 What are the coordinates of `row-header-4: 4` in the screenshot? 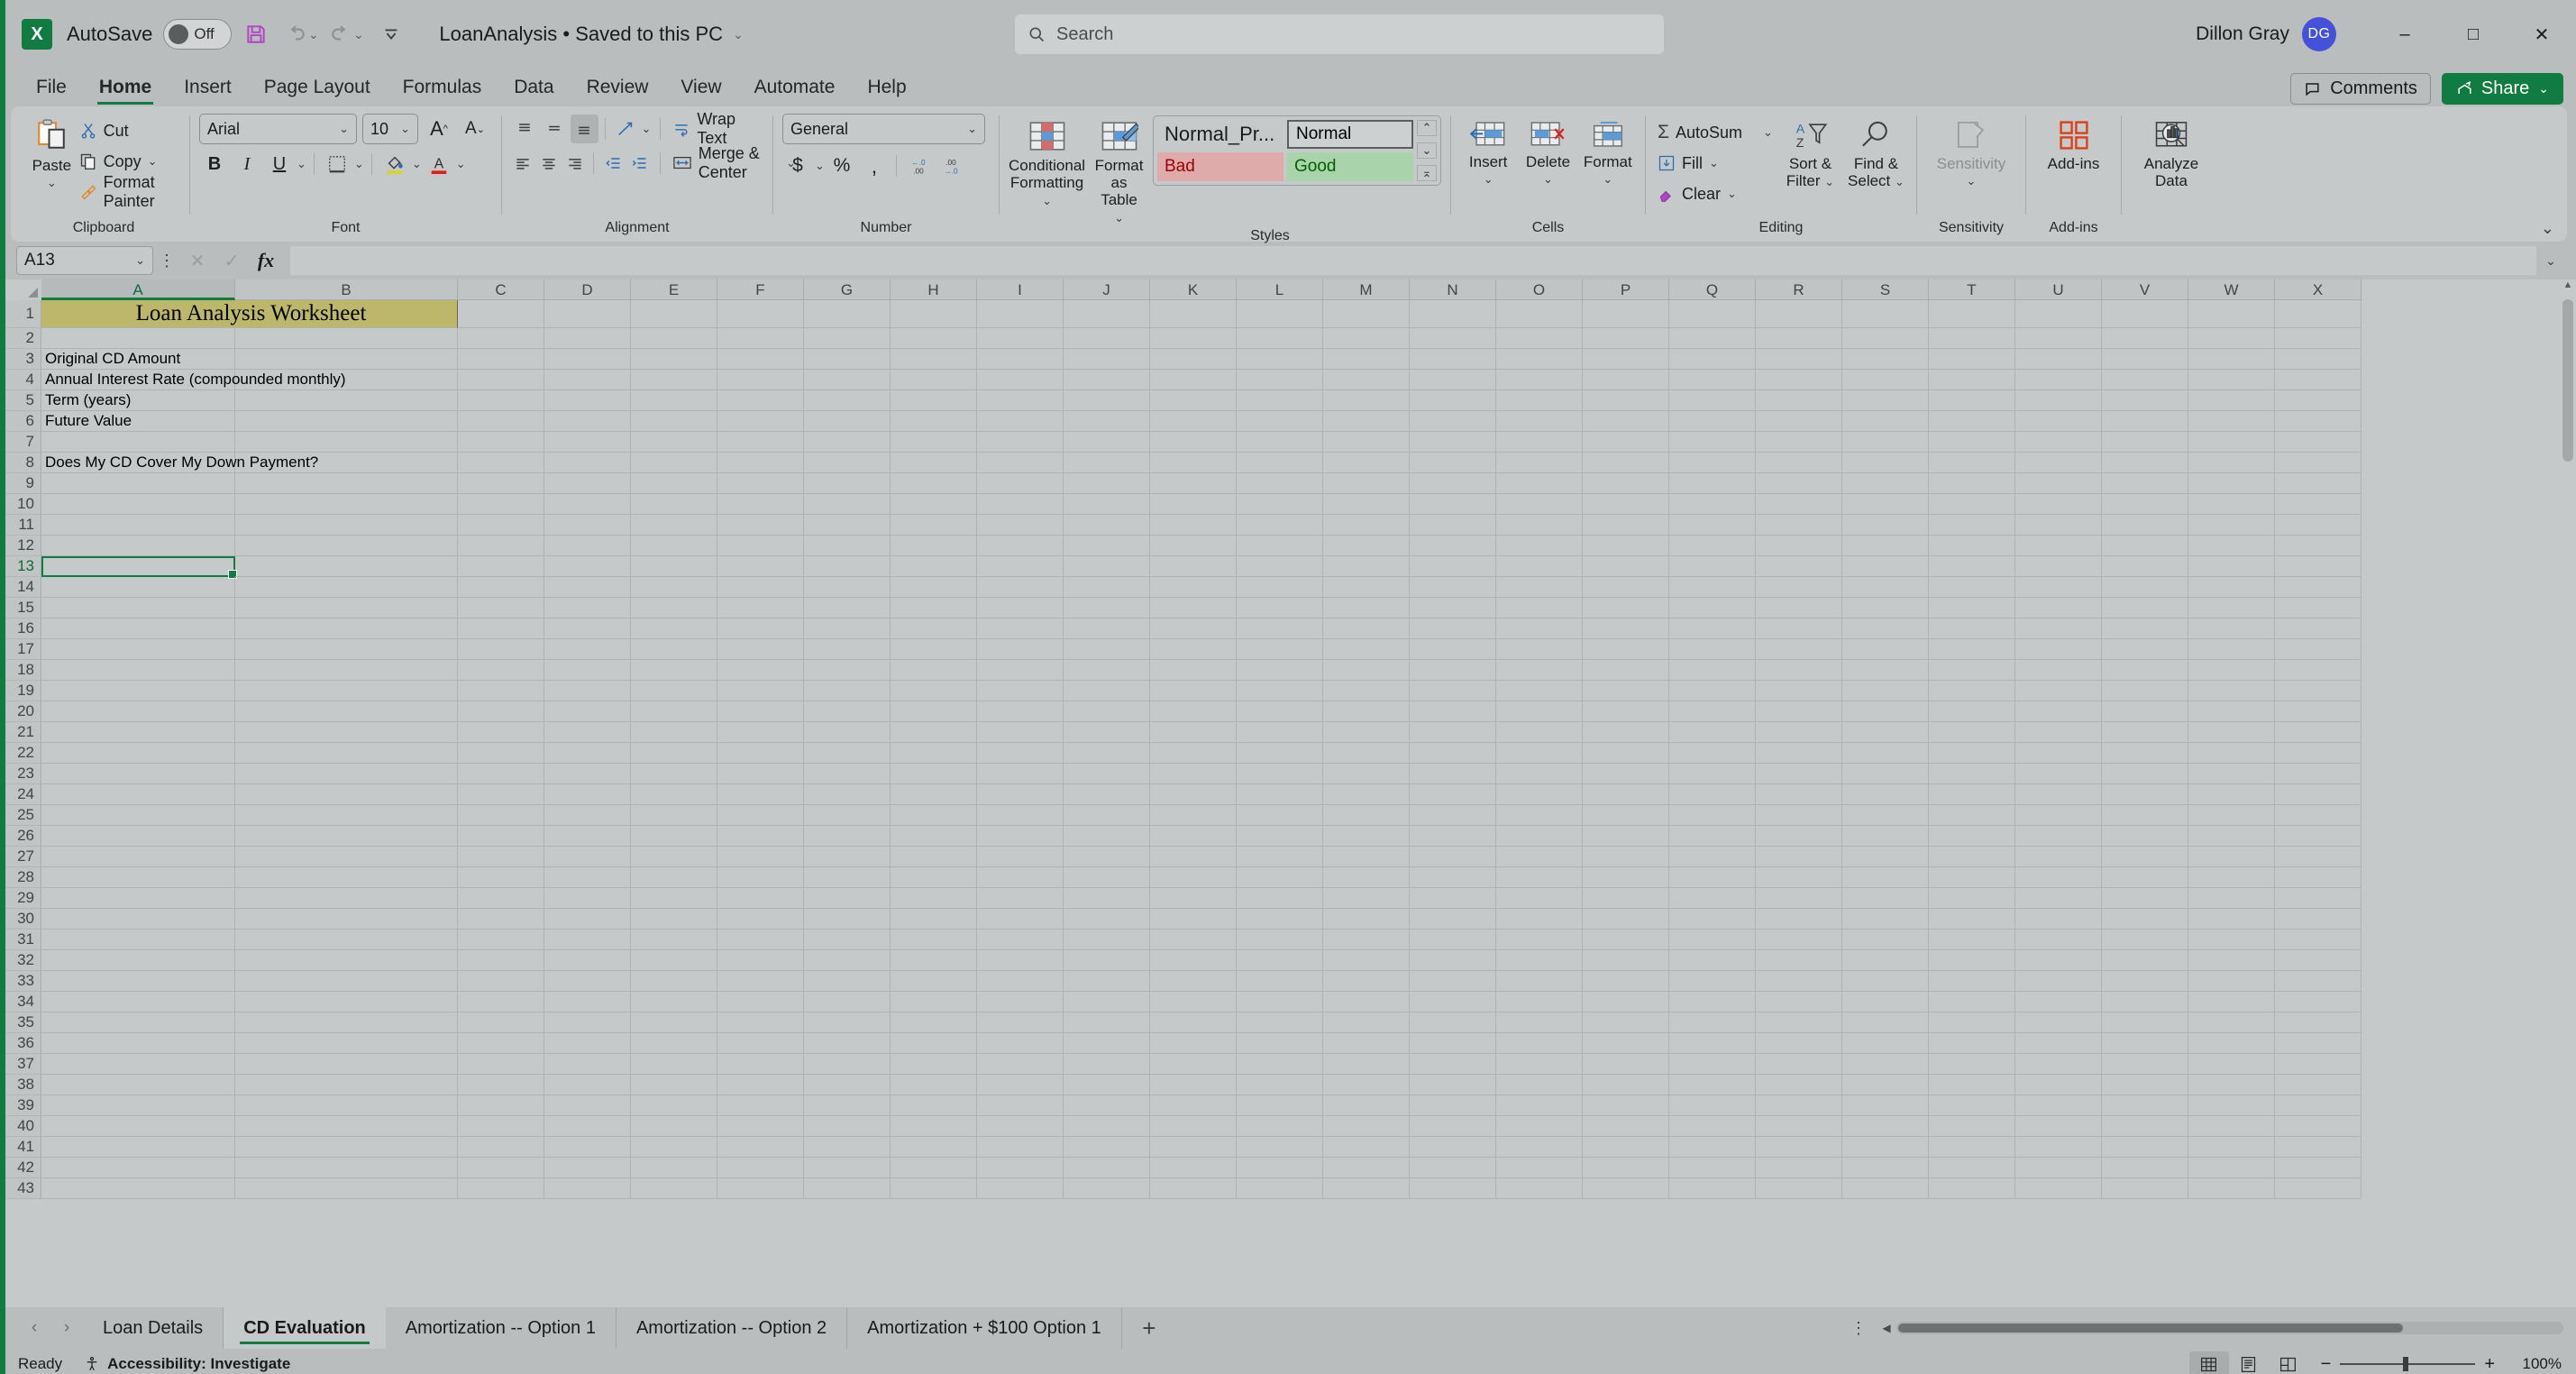 It's located at (23, 380).